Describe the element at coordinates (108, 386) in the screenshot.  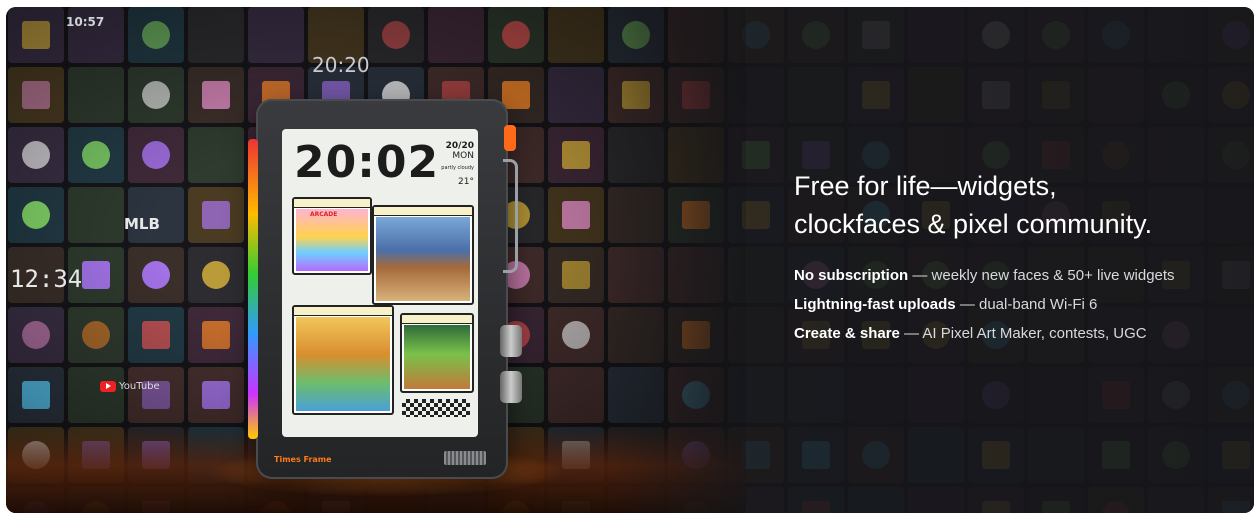
I see `play-icon` at that location.